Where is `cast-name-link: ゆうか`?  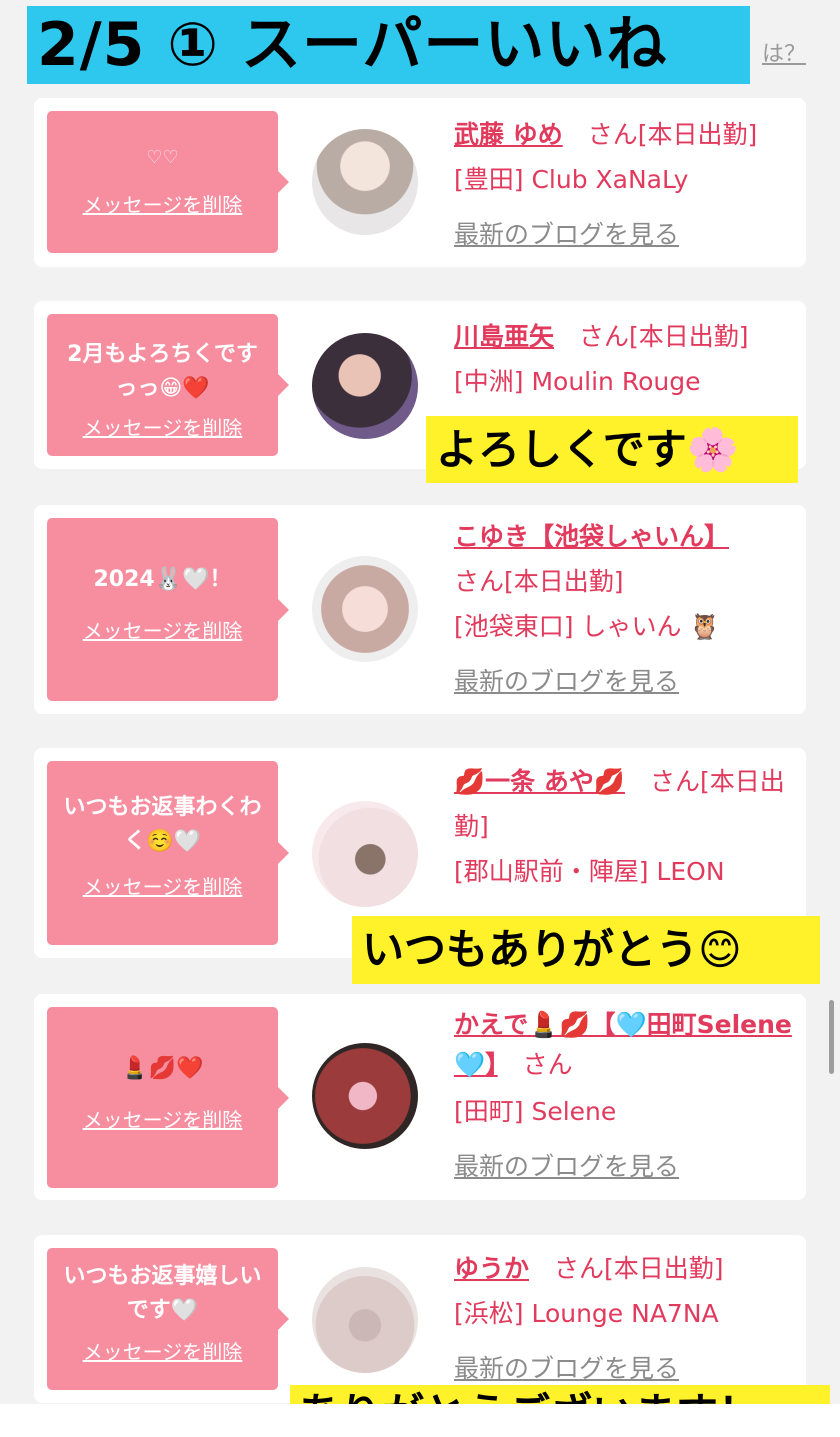 cast-name-link: ゆうか is located at coordinates (491, 1268).